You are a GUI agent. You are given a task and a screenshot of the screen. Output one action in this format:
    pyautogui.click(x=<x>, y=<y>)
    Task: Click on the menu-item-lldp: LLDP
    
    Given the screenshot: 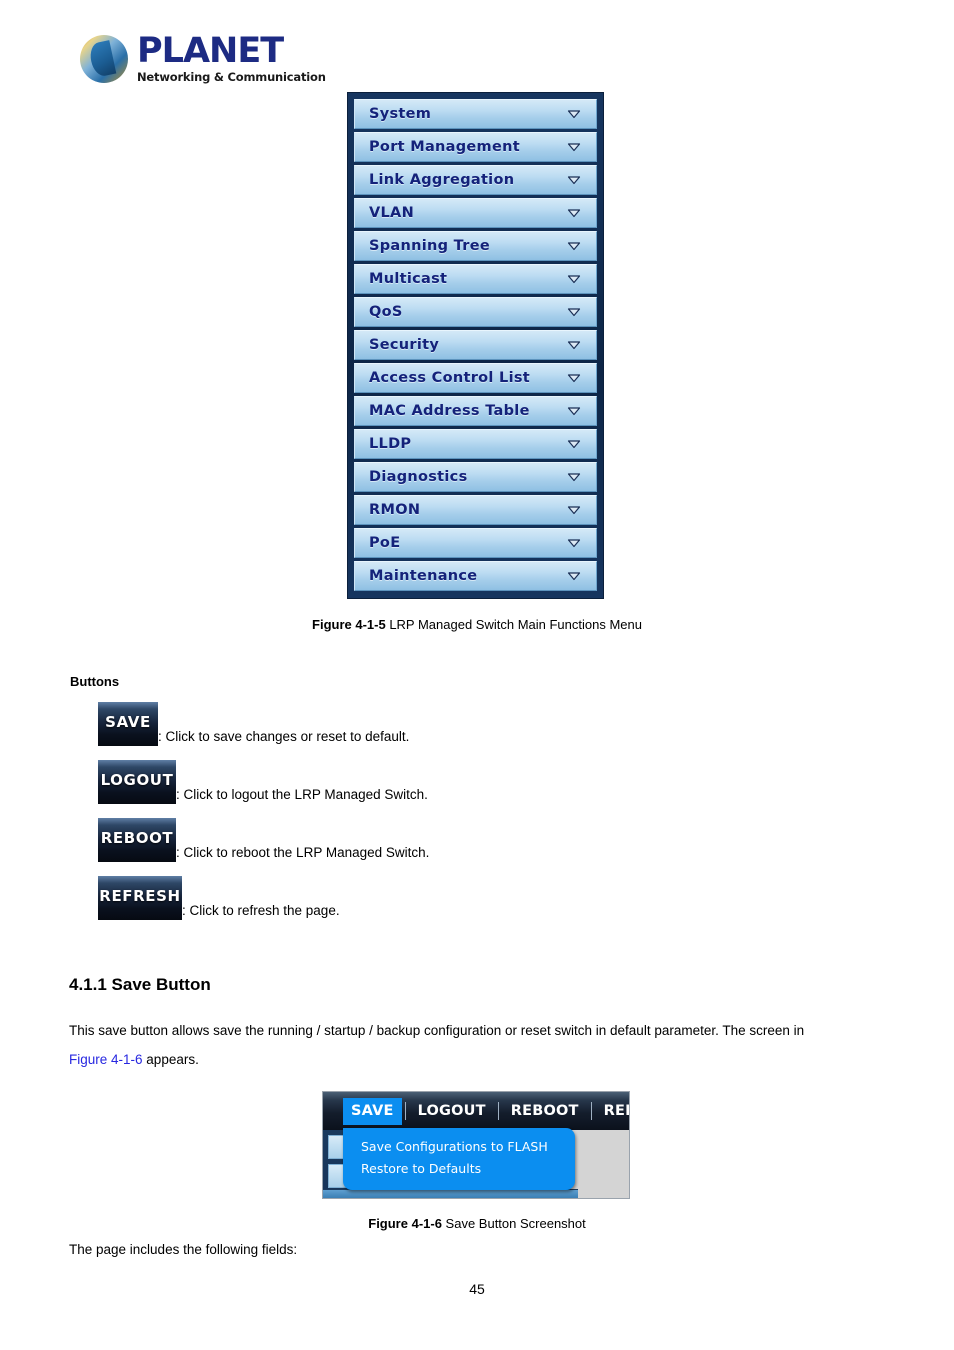 What is the action you would take?
    pyautogui.click(x=475, y=444)
    